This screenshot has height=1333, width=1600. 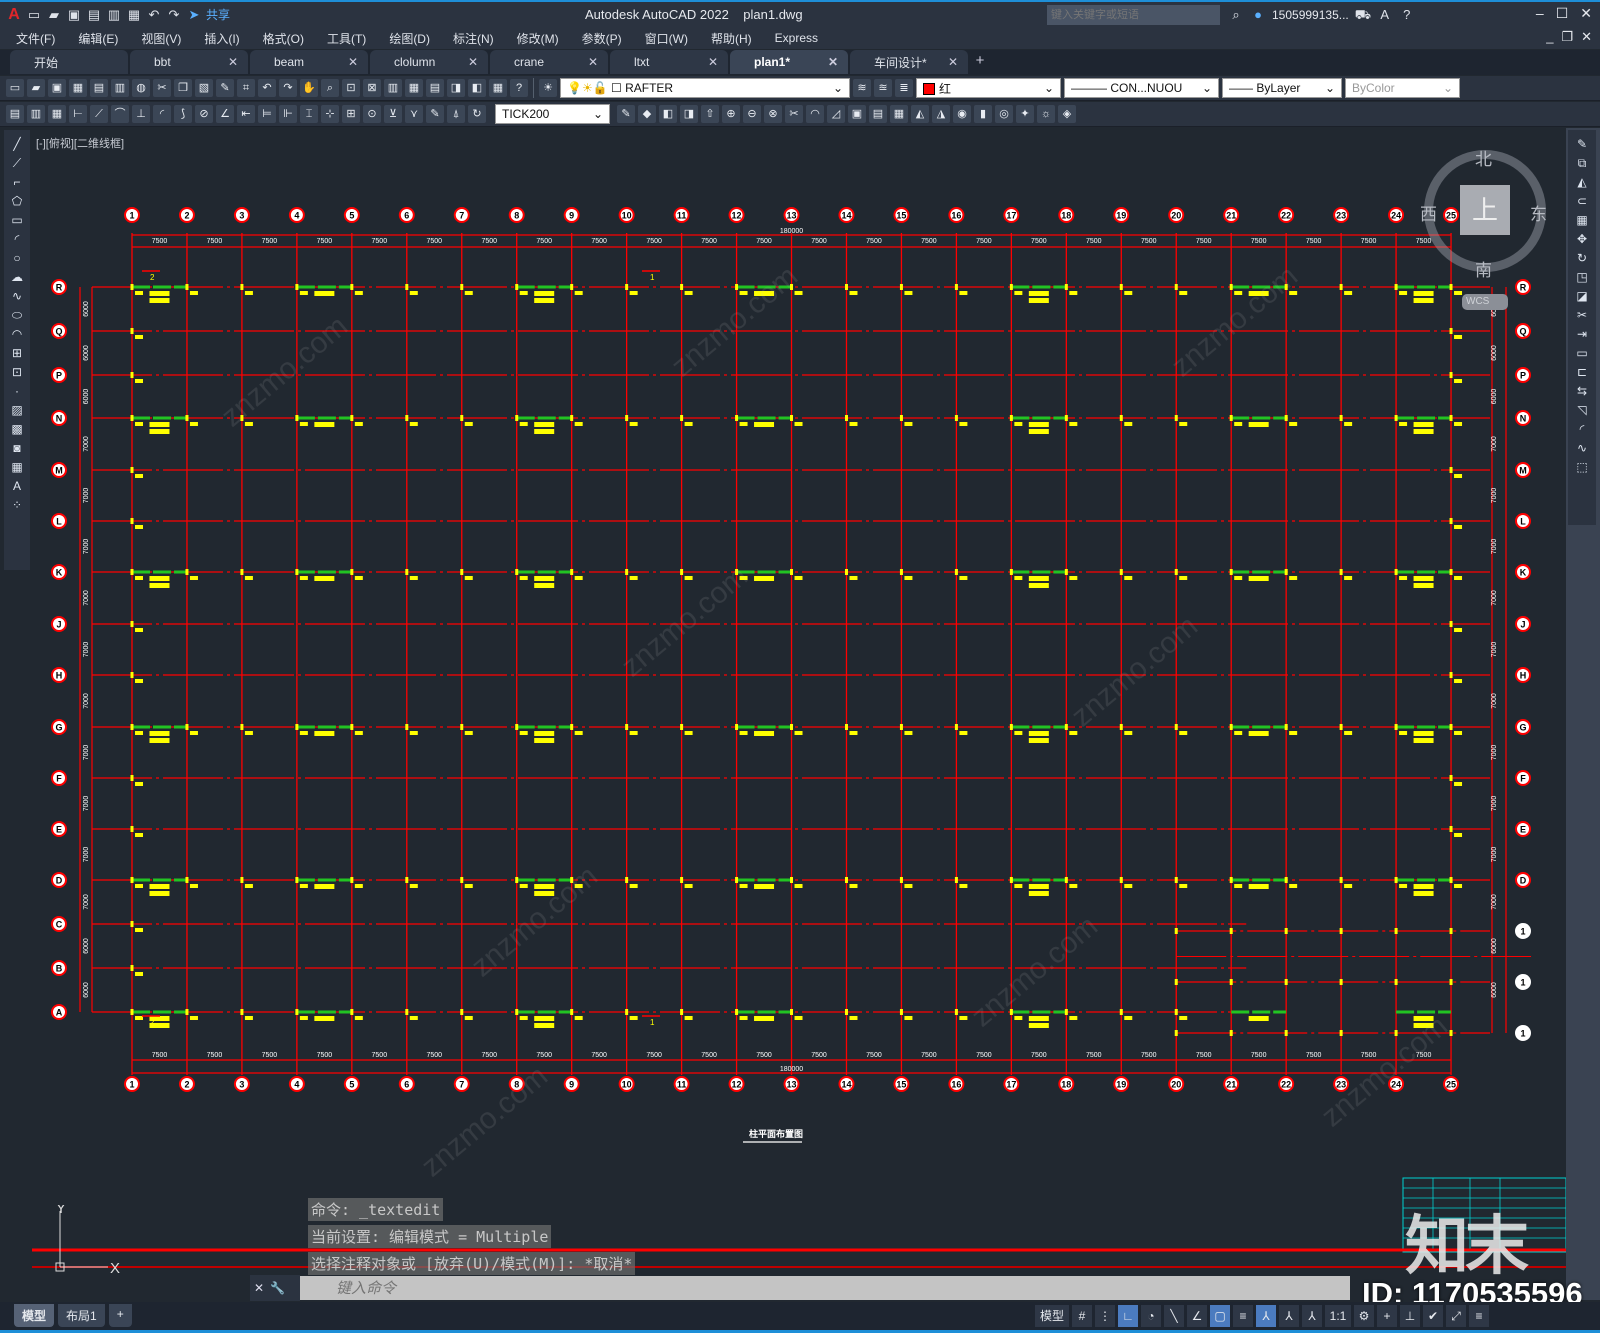 I want to click on zoom-previous-icon: ⊠, so click(x=372, y=88).